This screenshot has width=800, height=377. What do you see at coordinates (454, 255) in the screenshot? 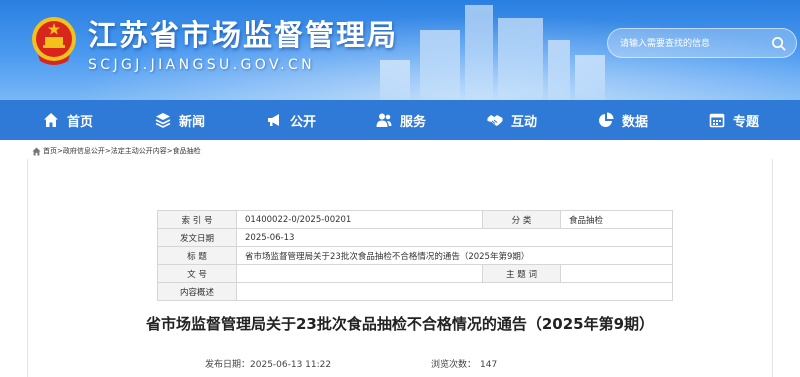
I see `title-value: 省市场监督管理局关于23批次食品抽检不合格情况的通告（2025年第9期）` at bounding box center [454, 255].